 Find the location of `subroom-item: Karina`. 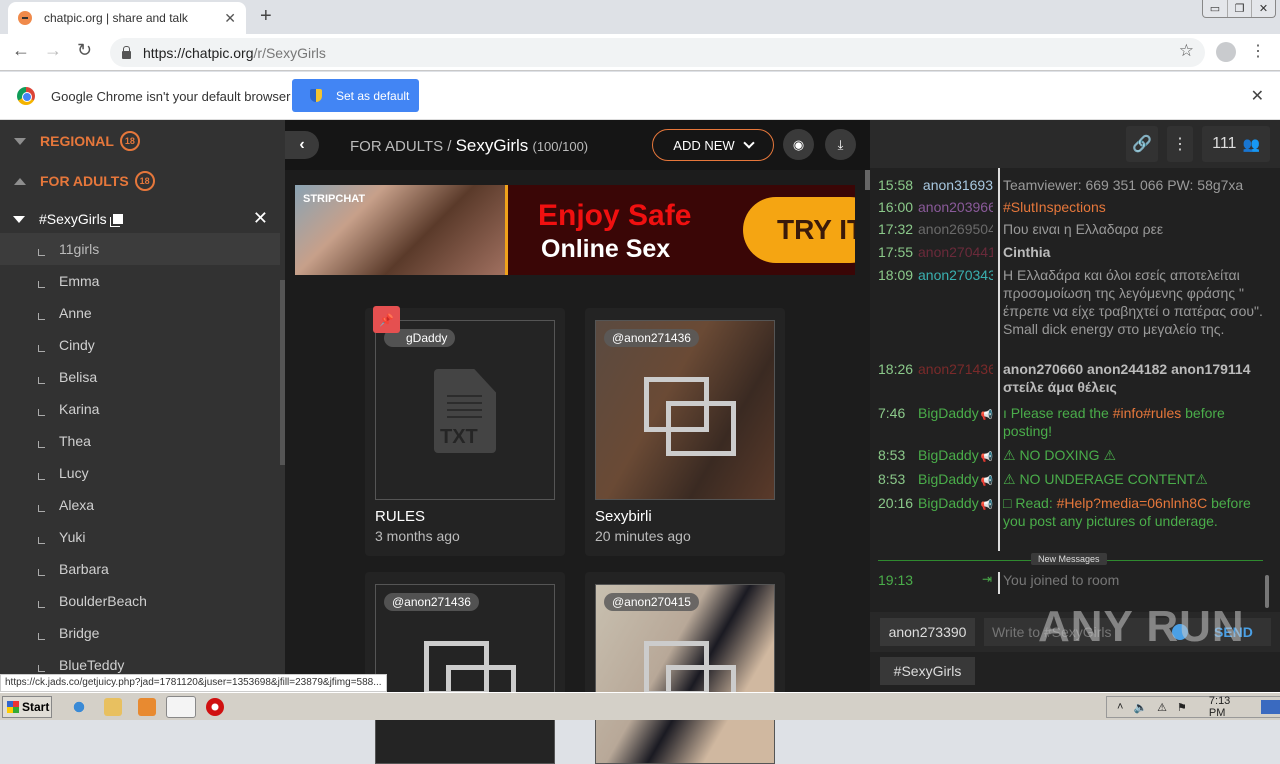

subroom-item: Karina is located at coordinates (140, 409).